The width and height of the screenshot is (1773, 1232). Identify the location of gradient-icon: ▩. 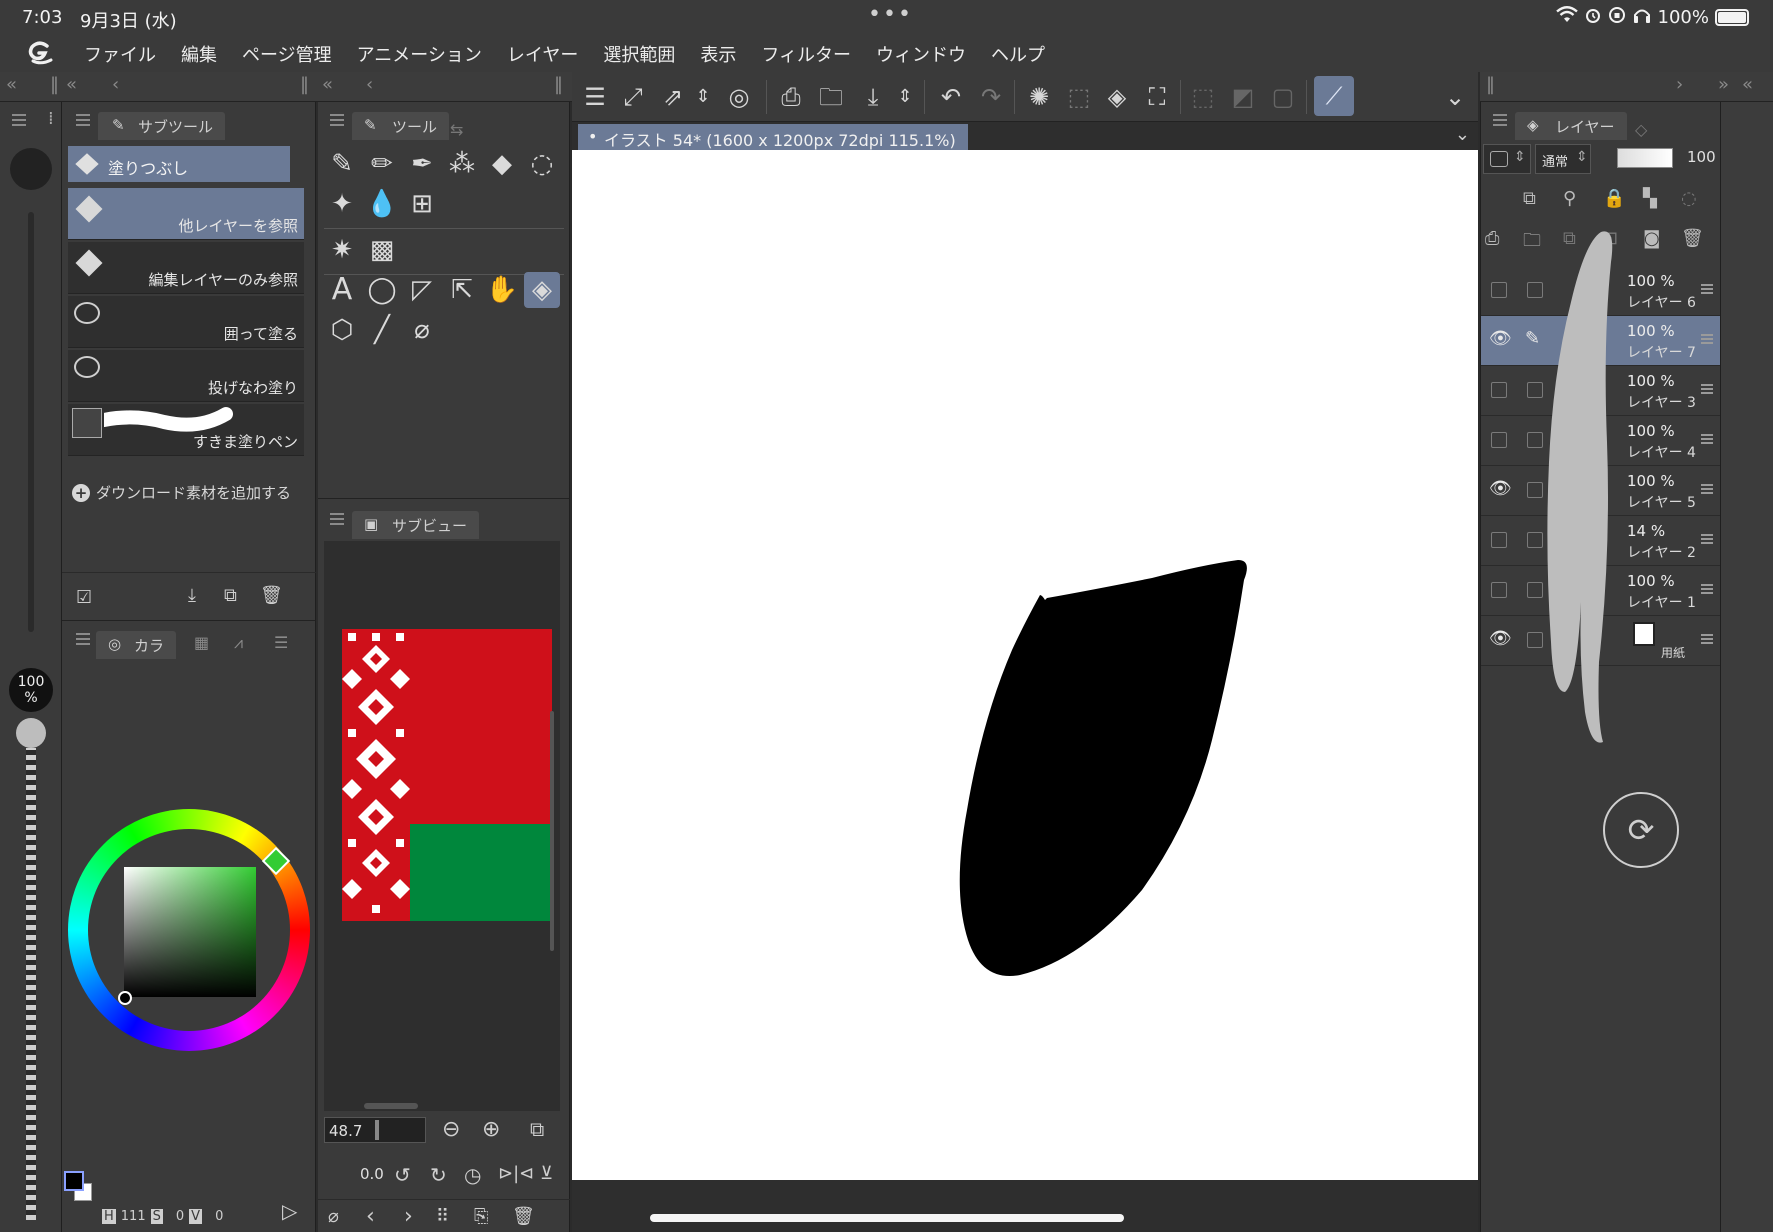
(382, 250).